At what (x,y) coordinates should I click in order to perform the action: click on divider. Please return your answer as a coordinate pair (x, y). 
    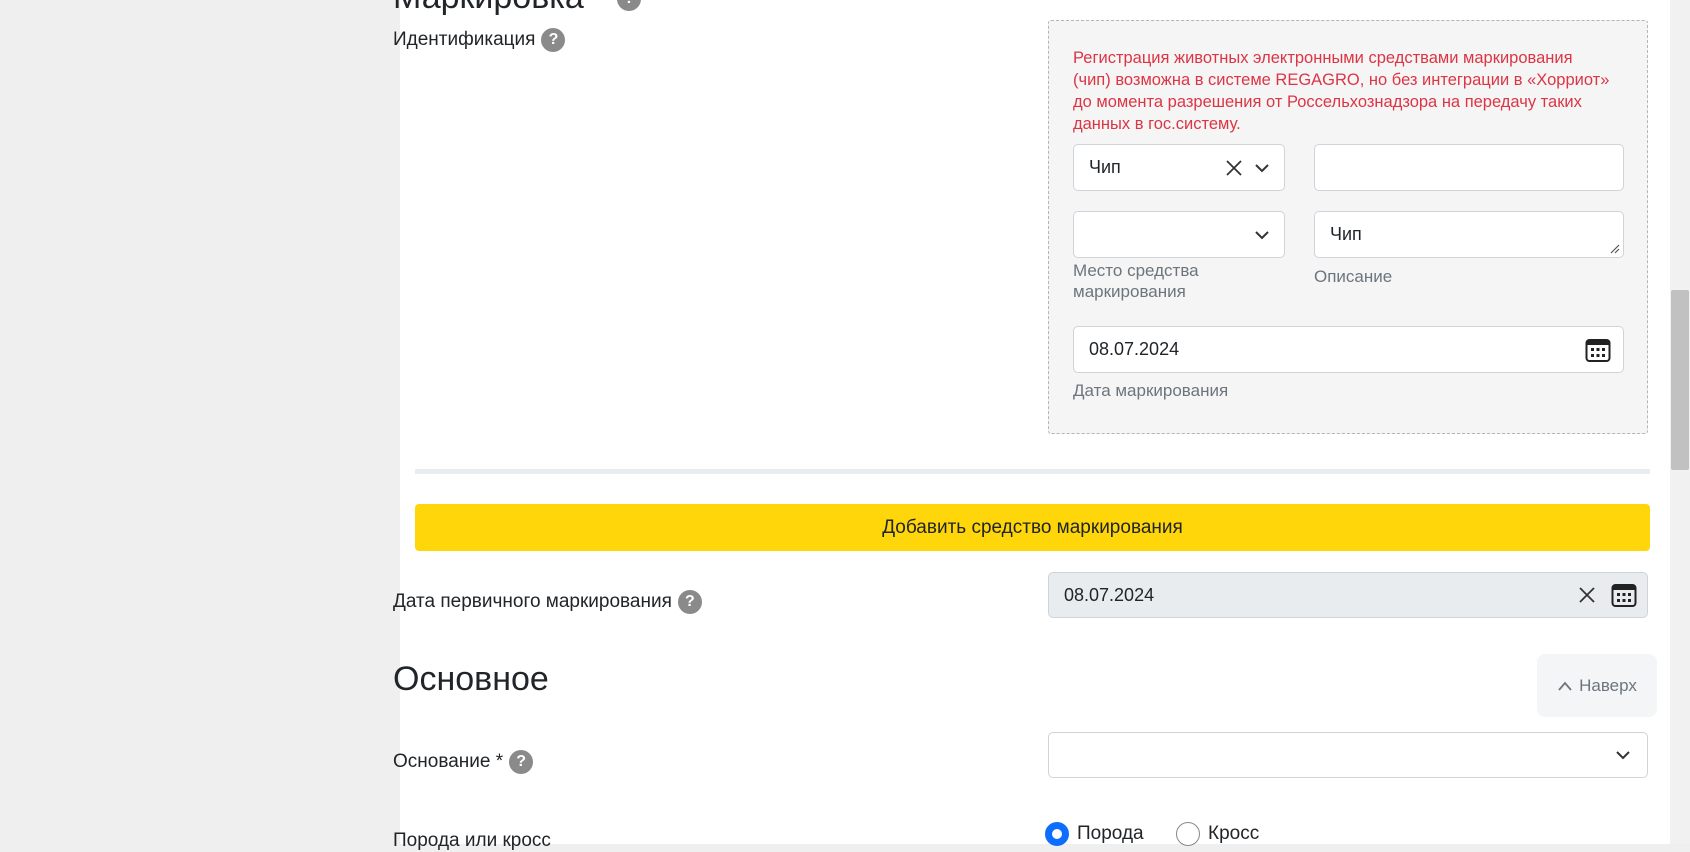
    Looking at the image, I should click on (1032, 471).